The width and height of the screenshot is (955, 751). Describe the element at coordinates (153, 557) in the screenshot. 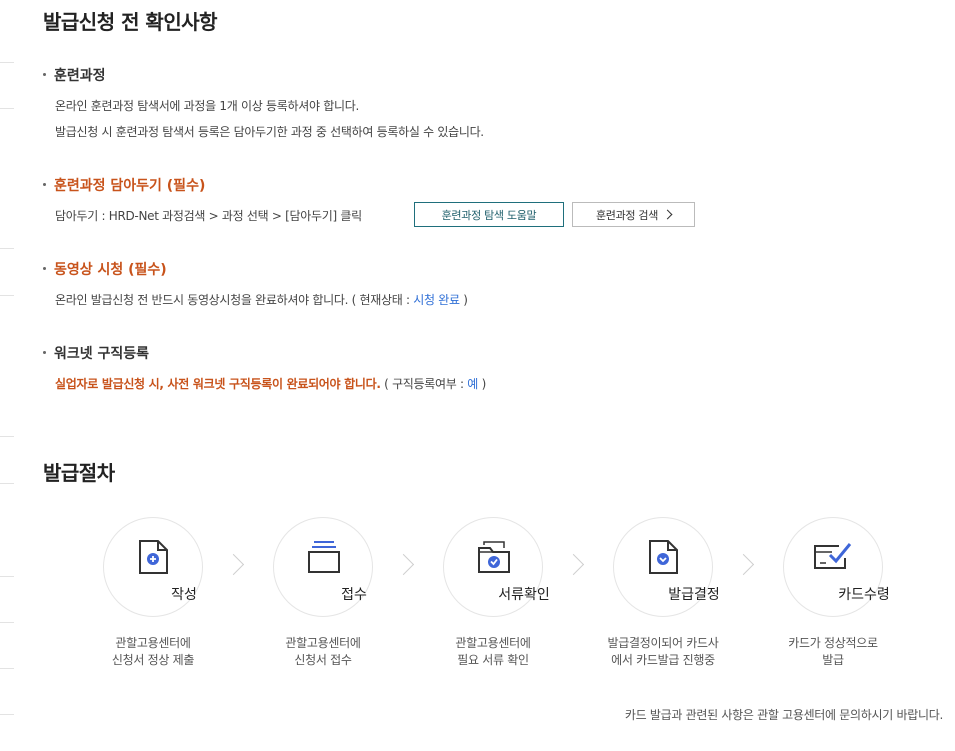

I see `document-plus-icon` at that location.